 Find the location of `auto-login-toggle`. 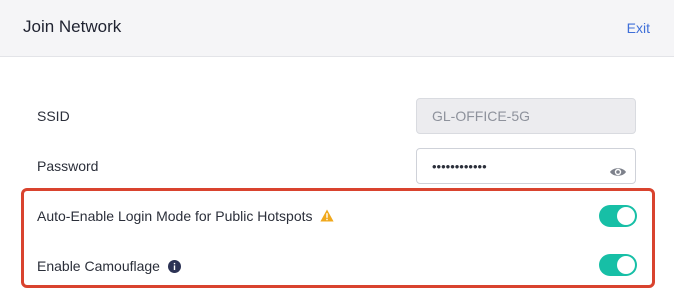

auto-login-toggle is located at coordinates (618, 216).